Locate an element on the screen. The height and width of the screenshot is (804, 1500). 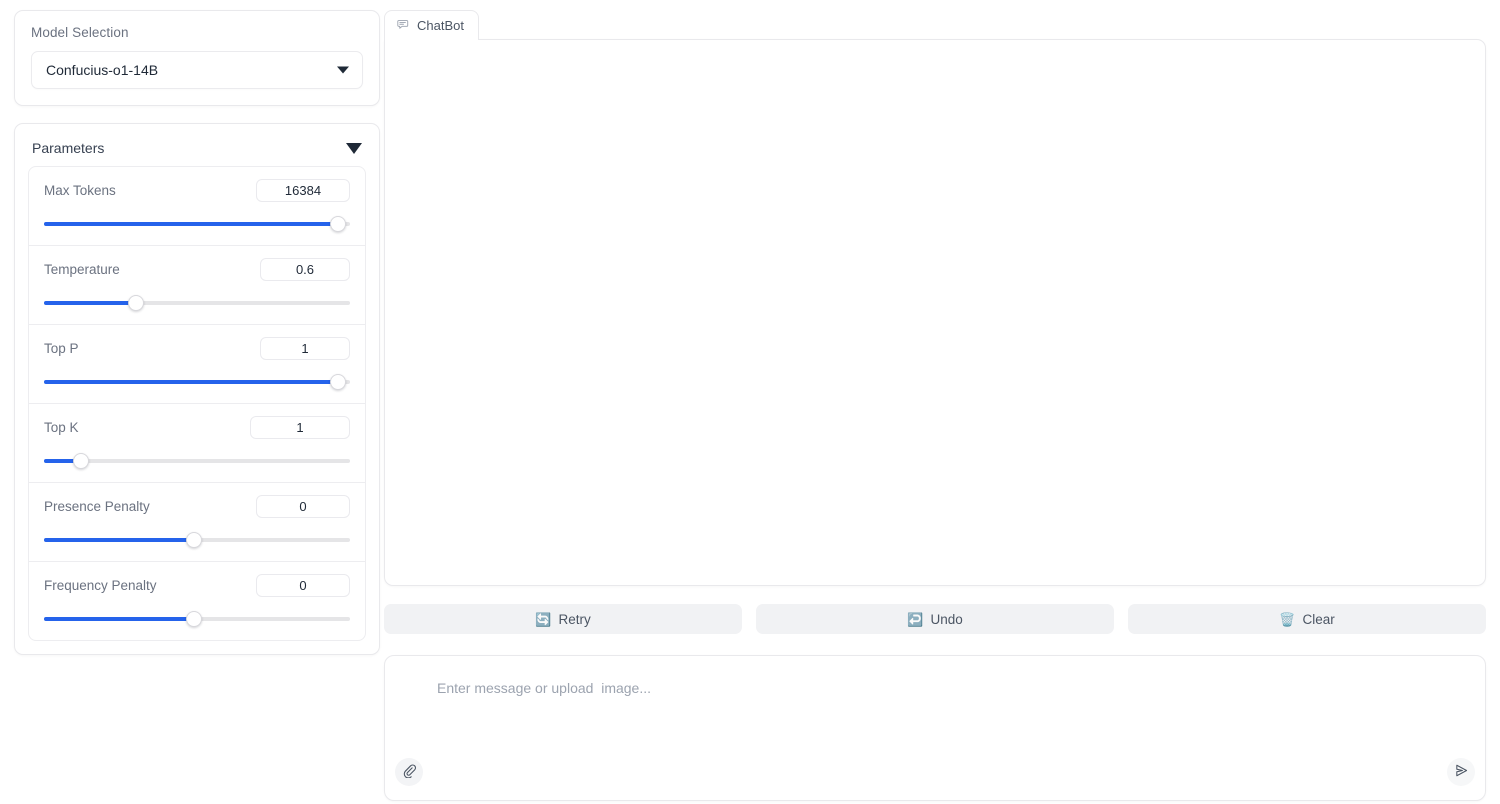
paperclip-icon is located at coordinates (409, 772).